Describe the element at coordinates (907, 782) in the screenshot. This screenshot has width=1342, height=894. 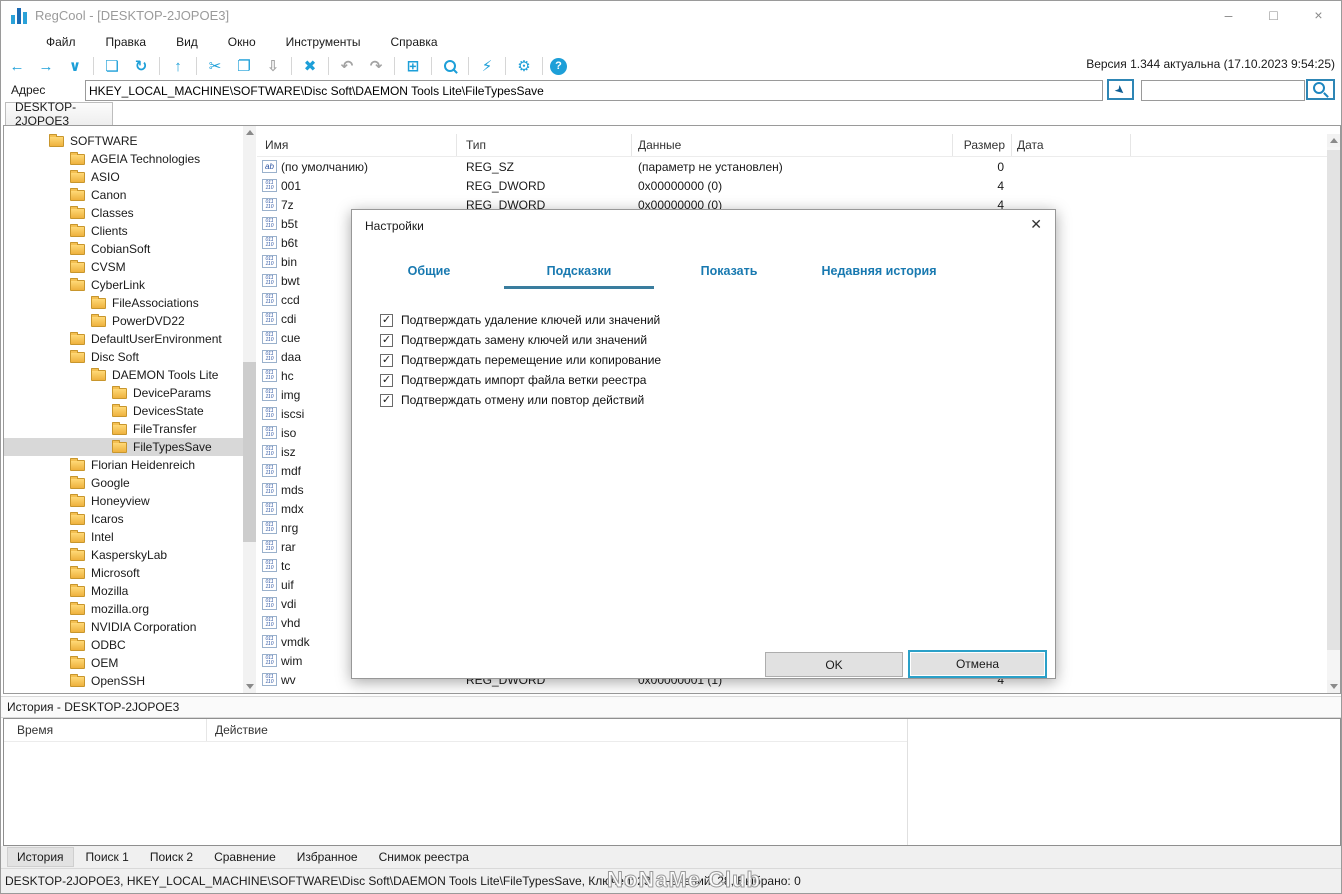
I see `history-panel-divider` at that location.